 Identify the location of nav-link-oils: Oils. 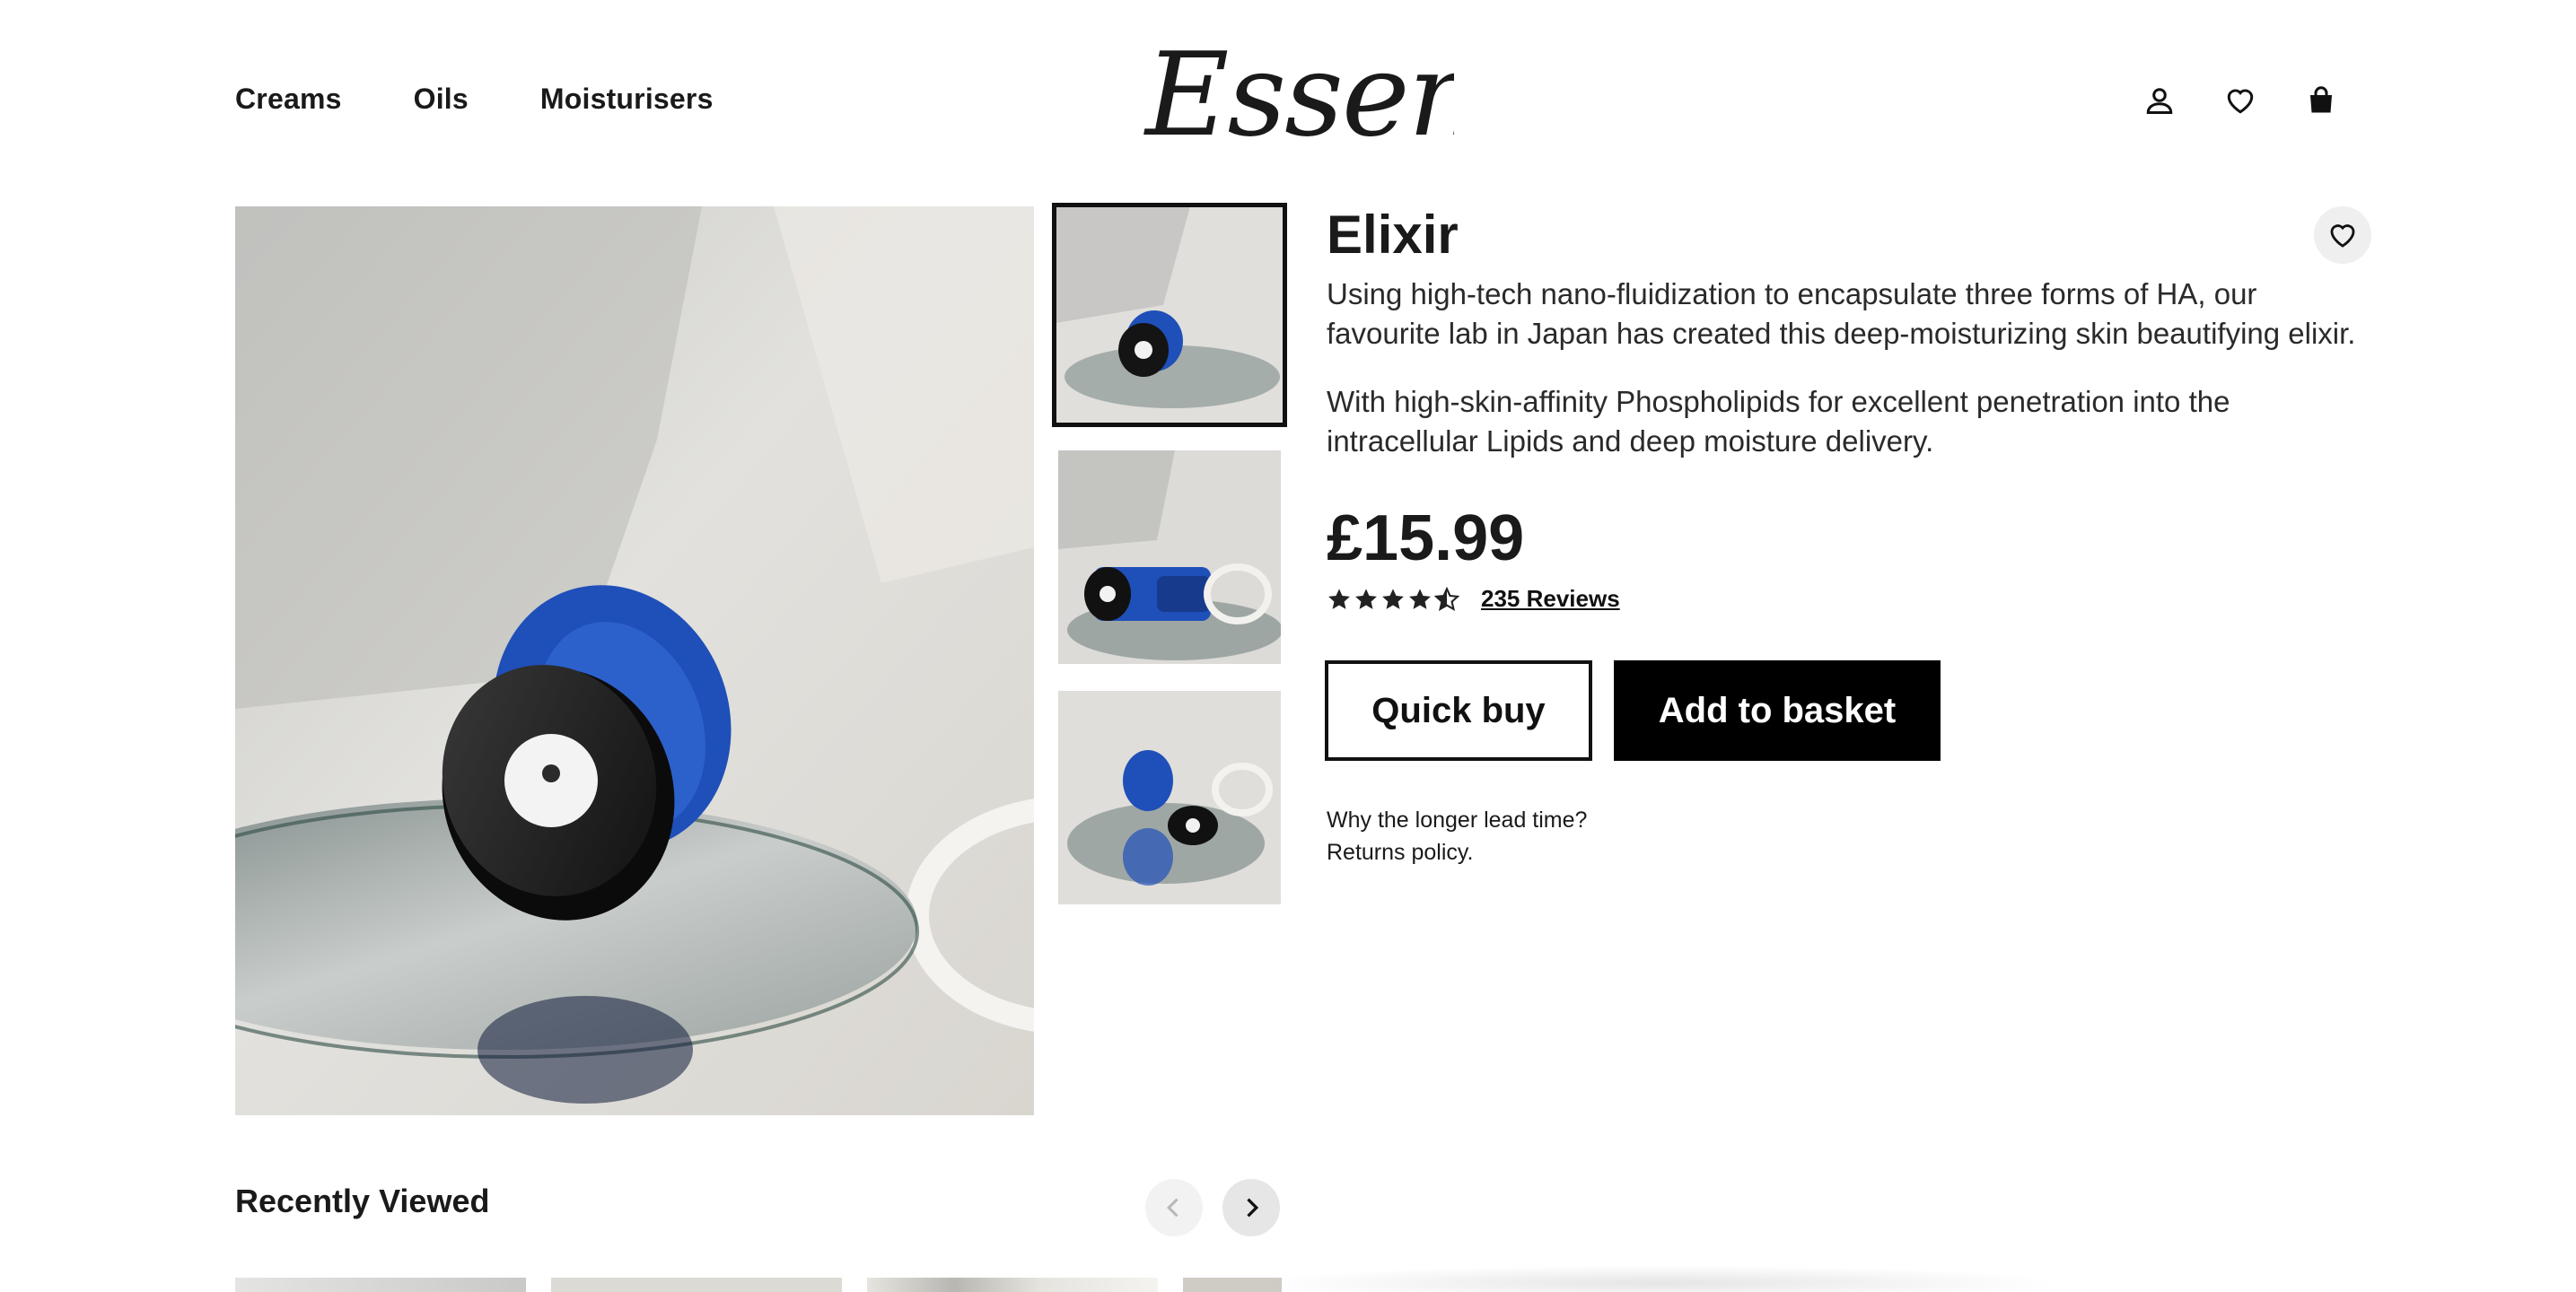
(441, 99).